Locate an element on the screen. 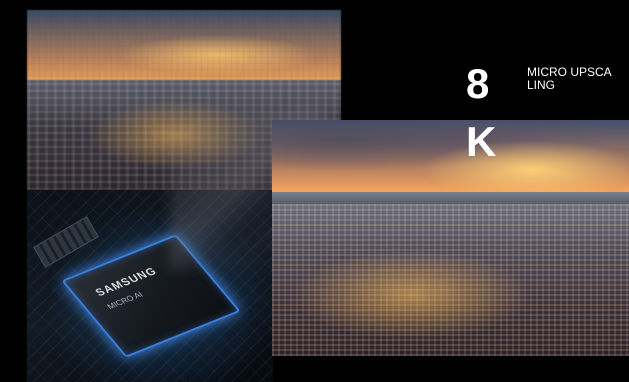 The height and width of the screenshot is (382, 629). feature-label: MICRO UPSCALING is located at coordinates (569, 78).